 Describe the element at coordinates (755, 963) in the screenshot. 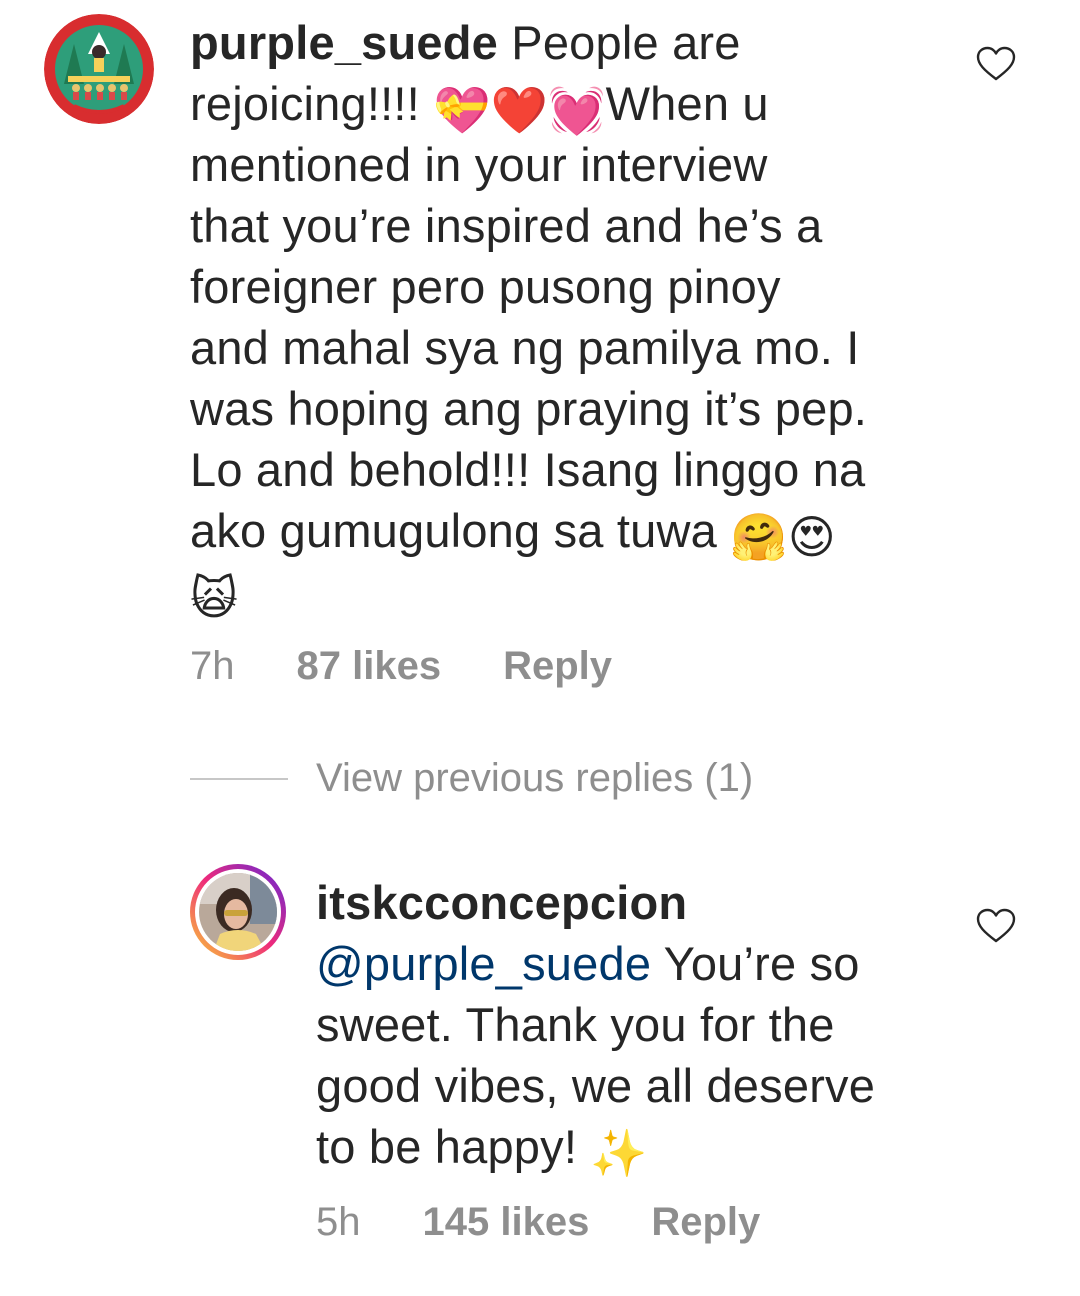

I see `comment-text-segment: You’re so` at that location.